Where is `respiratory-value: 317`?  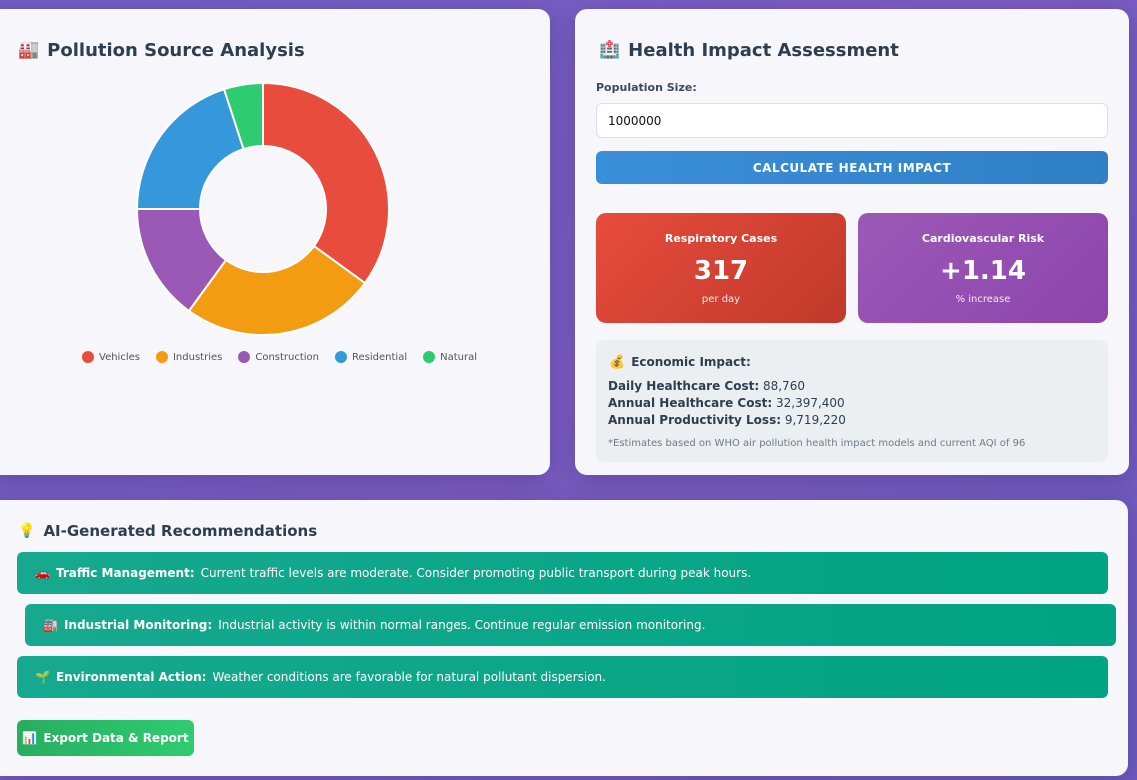
respiratory-value: 317 is located at coordinates (721, 271).